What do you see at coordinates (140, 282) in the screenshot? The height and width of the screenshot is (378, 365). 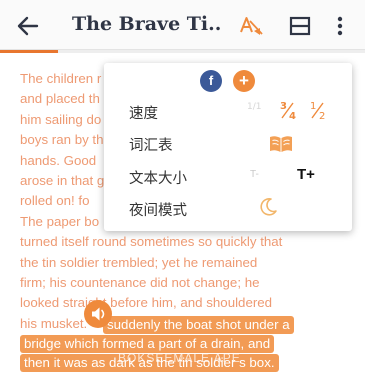 I see `text-line: firm; his countenance did not change; he` at bounding box center [140, 282].